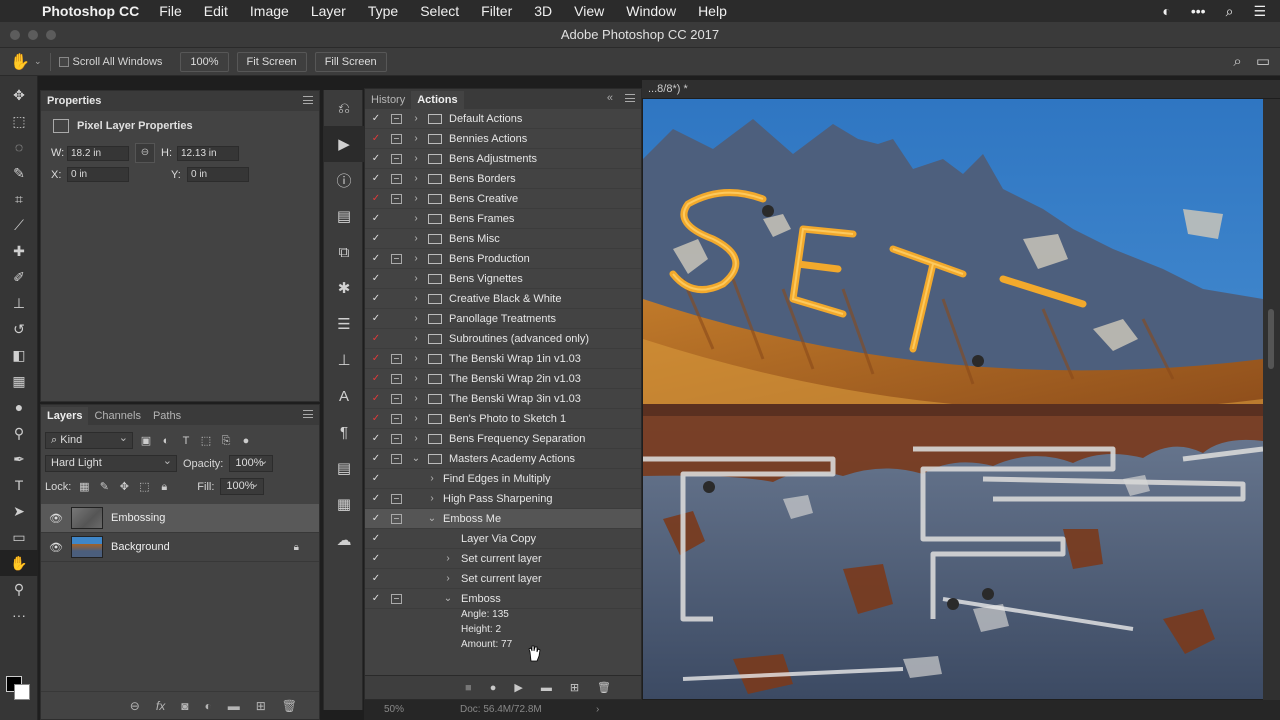 The height and width of the screenshot is (720, 1280). What do you see at coordinates (216, 11) in the screenshot?
I see `menu-edit: Edit` at bounding box center [216, 11].